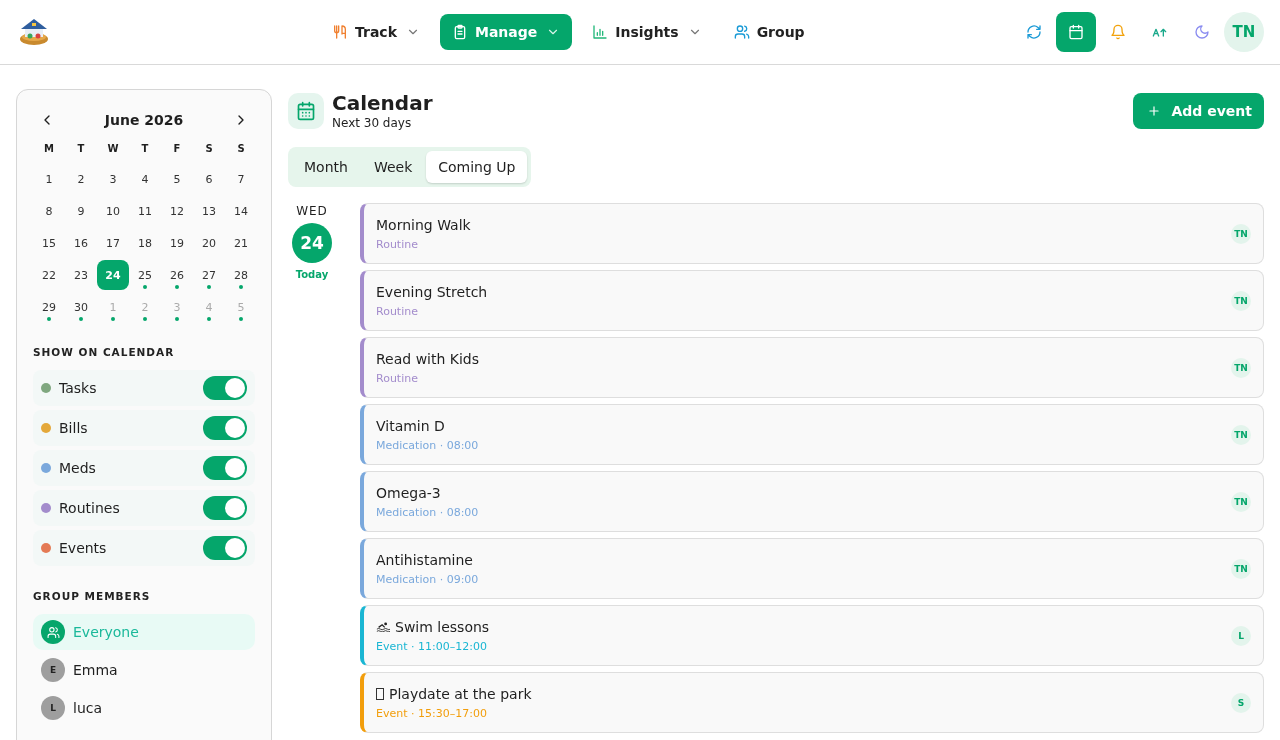 The height and width of the screenshot is (740, 1280). What do you see at coordinates (393, 167) in the screenshot?
I see `view-tab: Week` at bounding box center [393, 167].